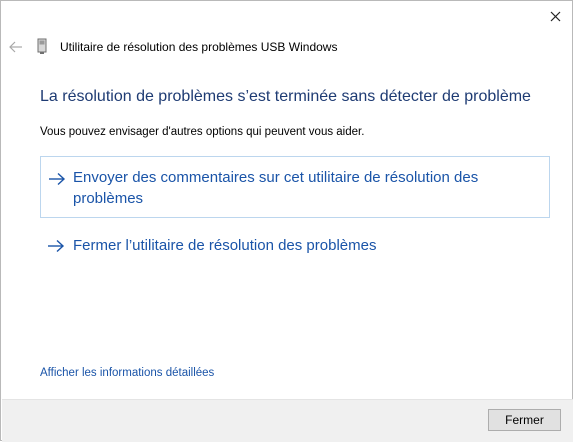 The width and height of the screenshot is (573, 442). I want to click on usb-device-icon, so click(42, 46).